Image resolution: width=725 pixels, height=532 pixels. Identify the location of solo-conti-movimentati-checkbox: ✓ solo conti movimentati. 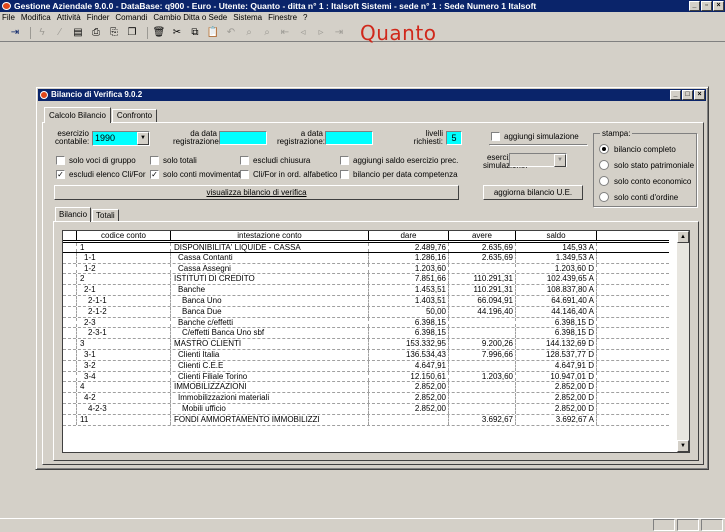
(196, 174).